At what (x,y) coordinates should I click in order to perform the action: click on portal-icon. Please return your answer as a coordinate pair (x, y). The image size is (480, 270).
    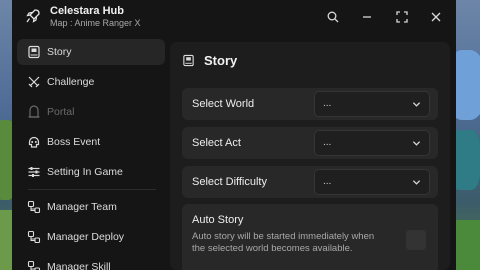
    Looking at the image, I should click on (34, 111).